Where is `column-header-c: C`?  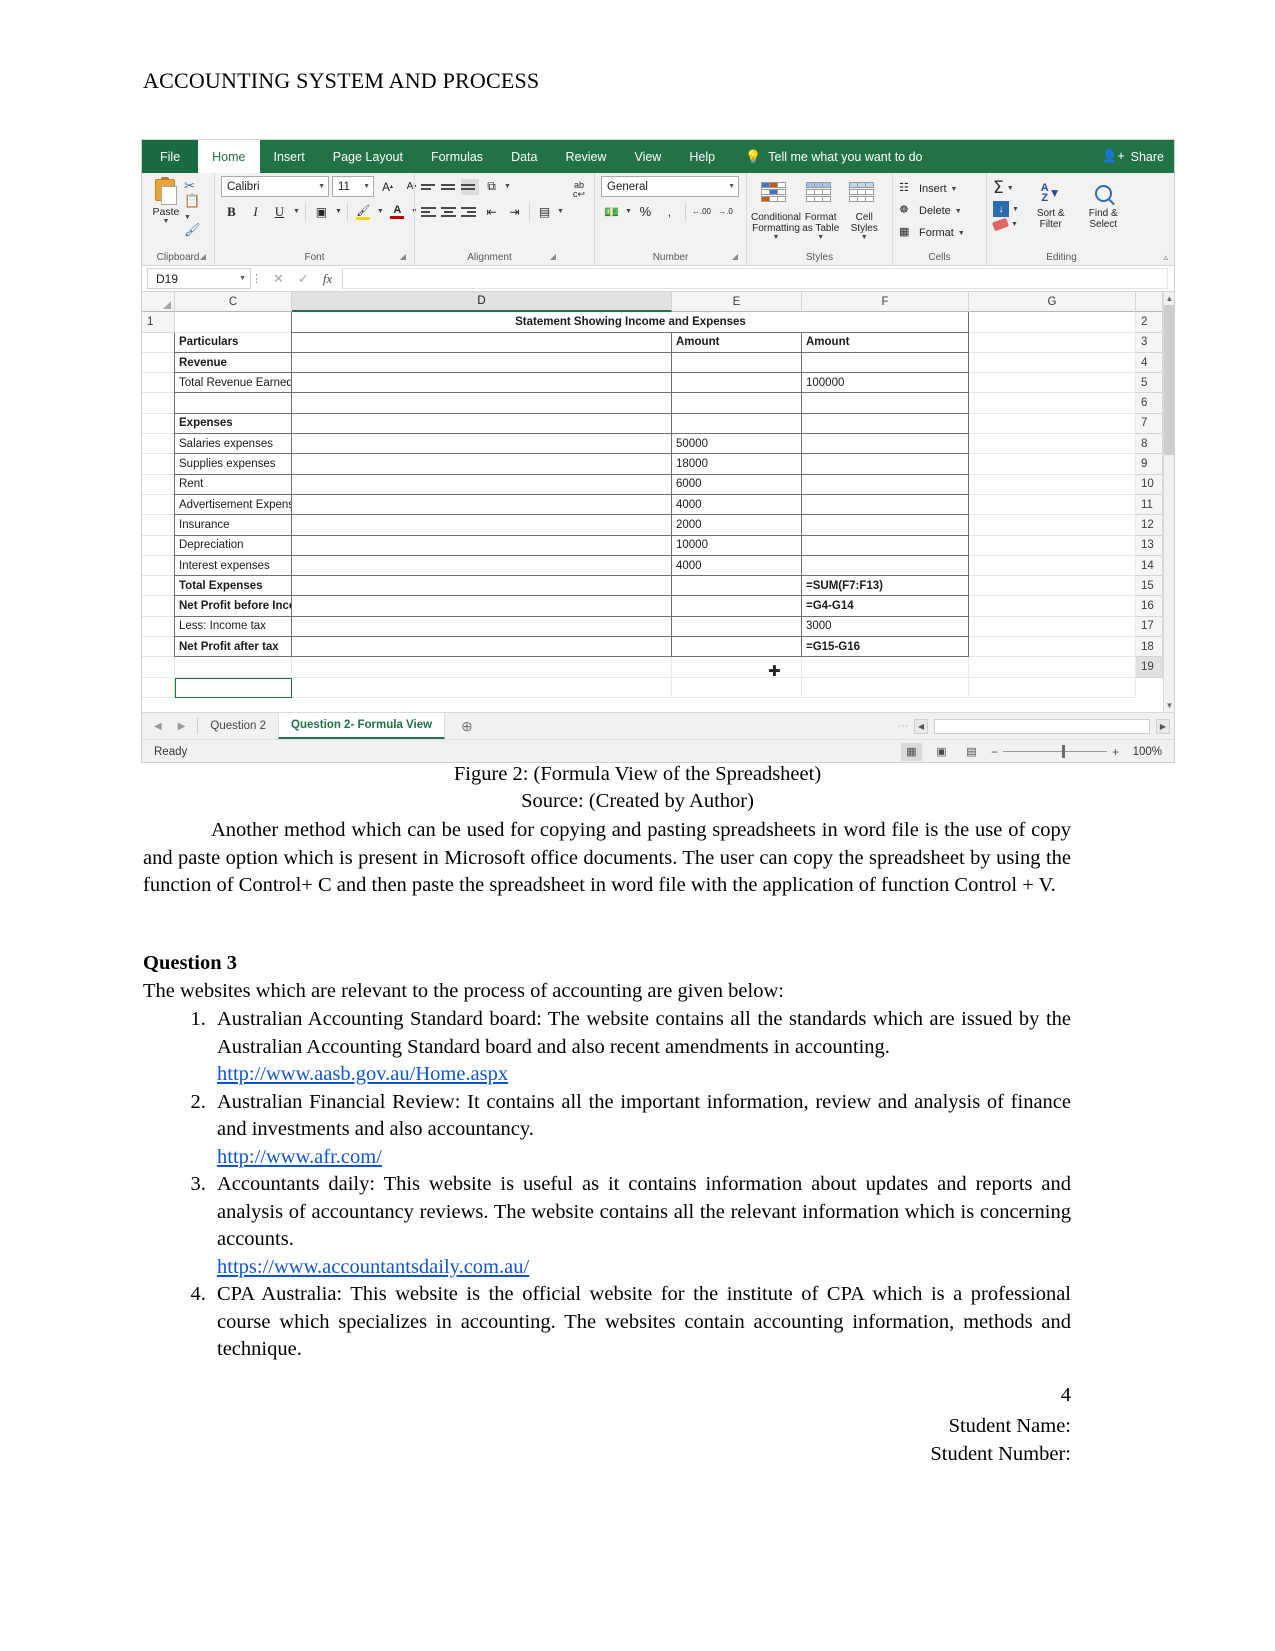
column-header-c: C is located at coordinates (233, 302).